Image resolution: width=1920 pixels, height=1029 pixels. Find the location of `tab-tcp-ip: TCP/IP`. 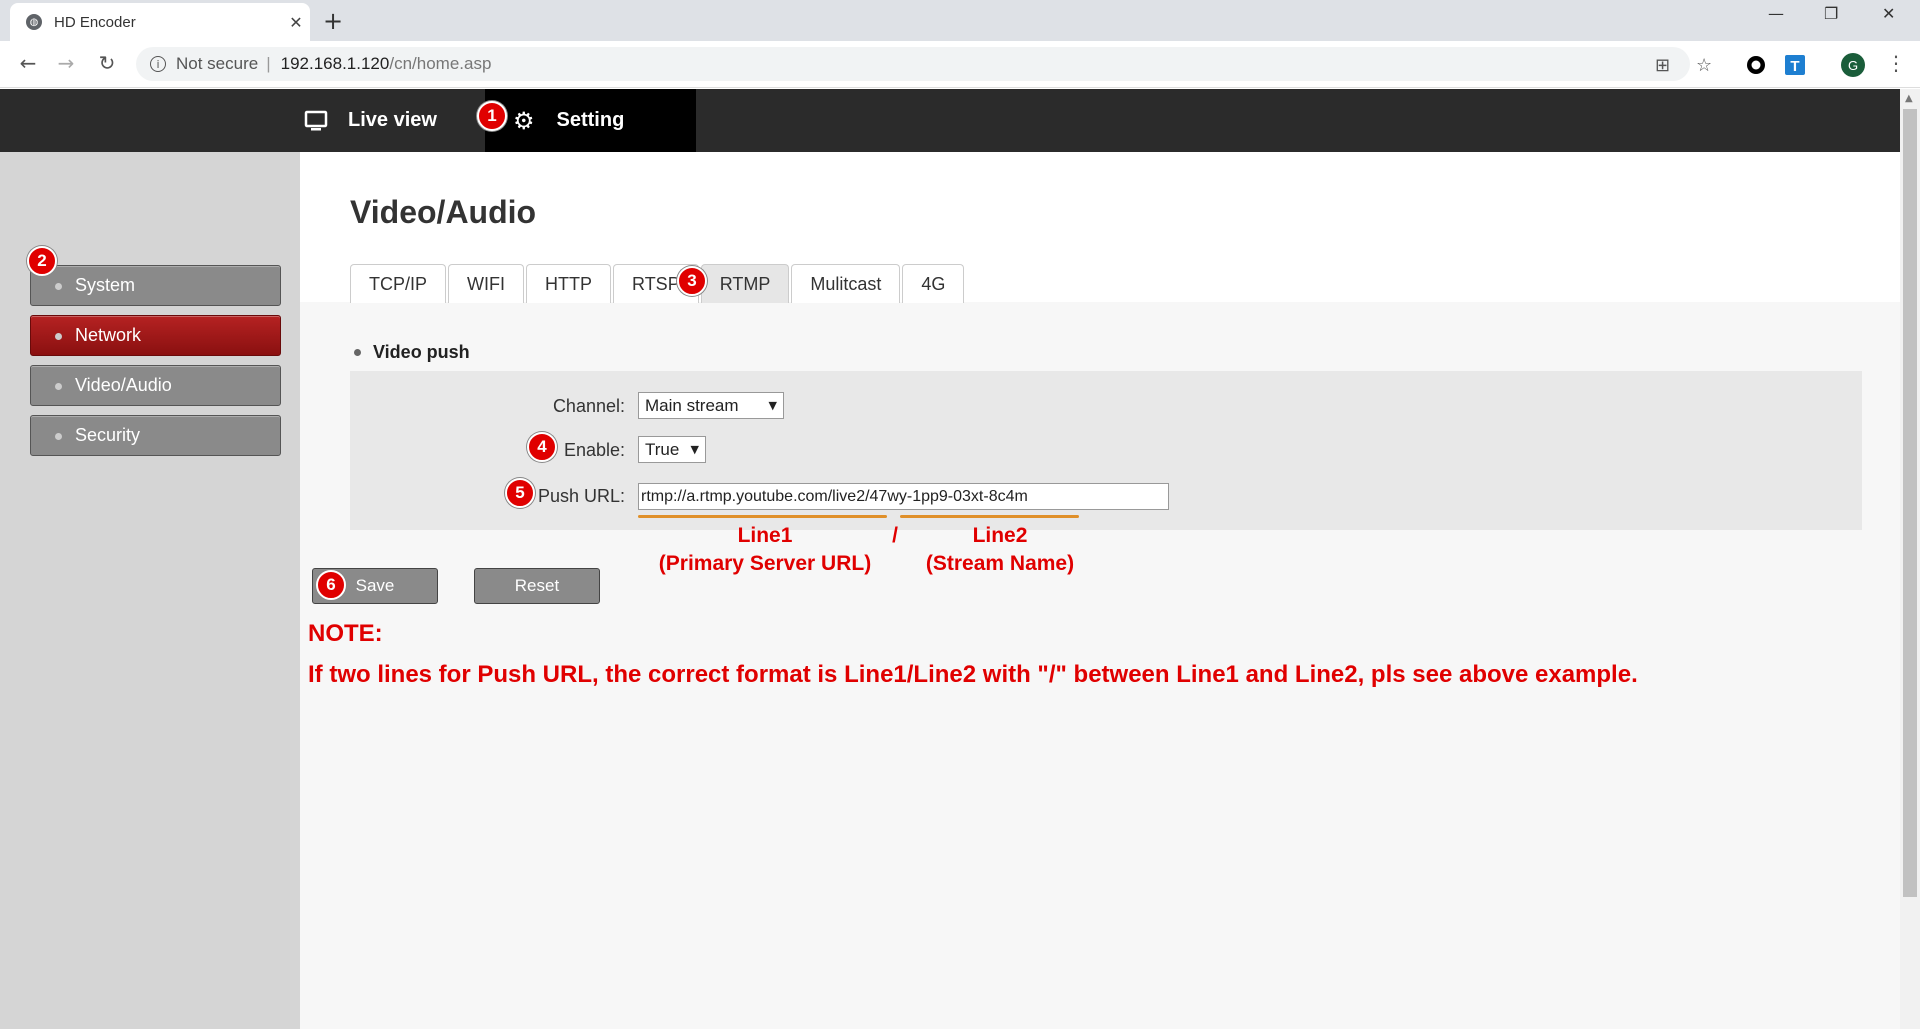

tab-tcp-ip: TCP/IP is located at coordinates (398, 283).